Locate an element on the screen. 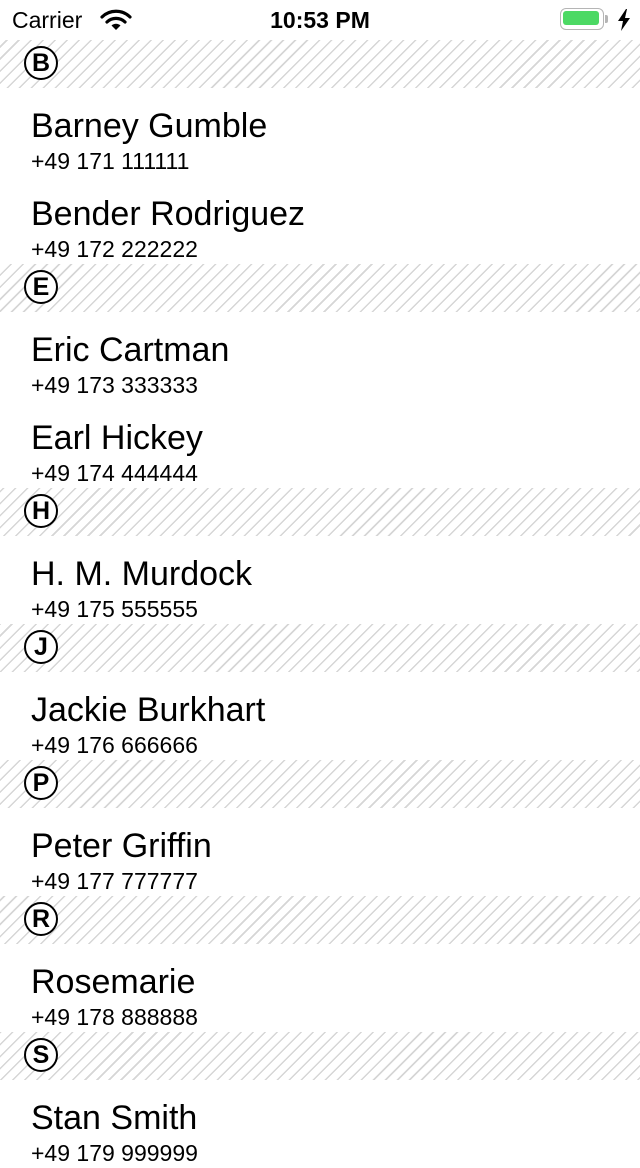  contact-name: Jackie Burkhart is located at coordinates (148, 710).